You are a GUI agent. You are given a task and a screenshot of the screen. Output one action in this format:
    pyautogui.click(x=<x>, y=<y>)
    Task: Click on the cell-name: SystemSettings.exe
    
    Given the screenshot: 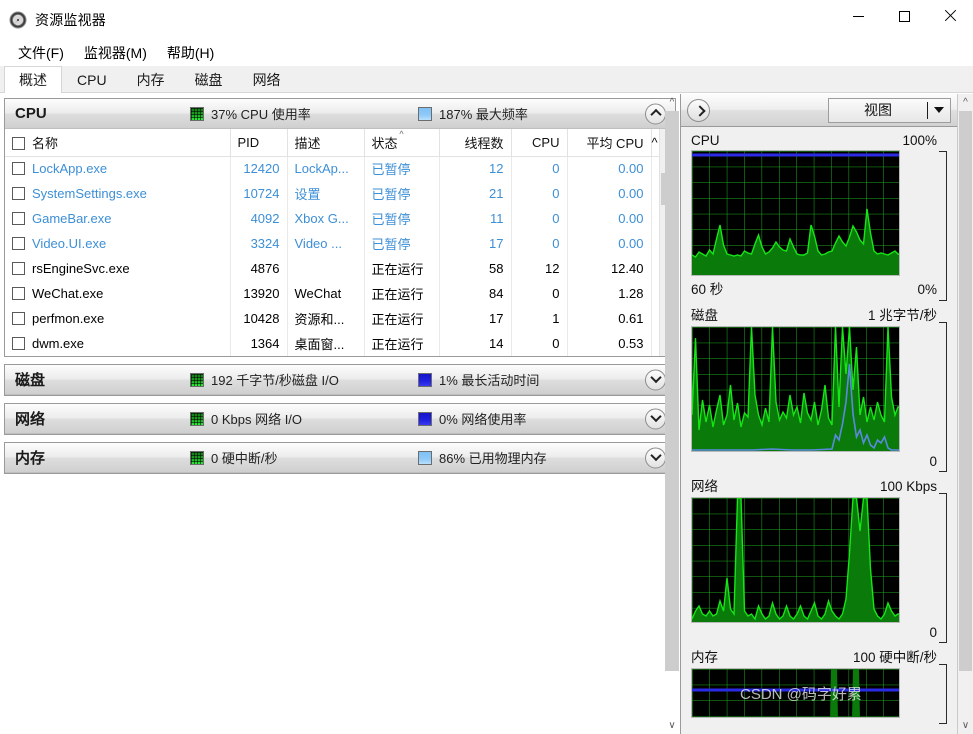 What is the action you would take?
    pyautogui.click(x=118, y=193)
    